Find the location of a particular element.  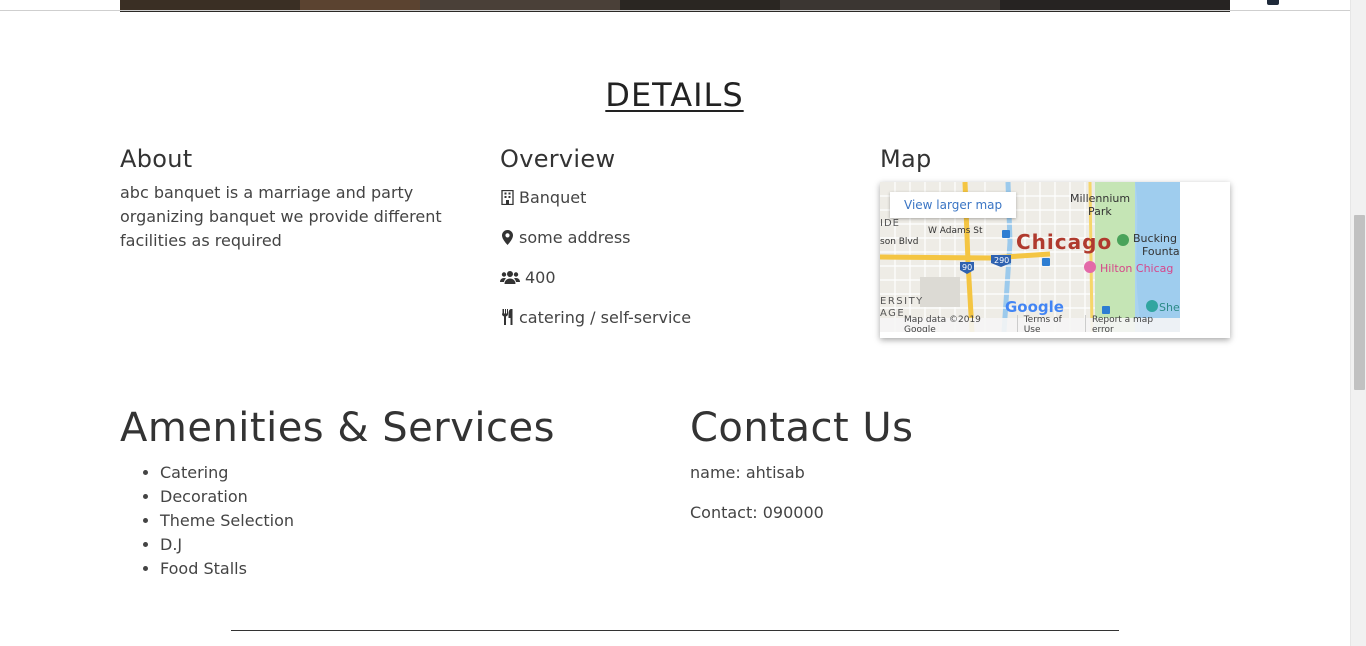

contact-phone: Contact: 090000 is located at coordinates (757, 512).